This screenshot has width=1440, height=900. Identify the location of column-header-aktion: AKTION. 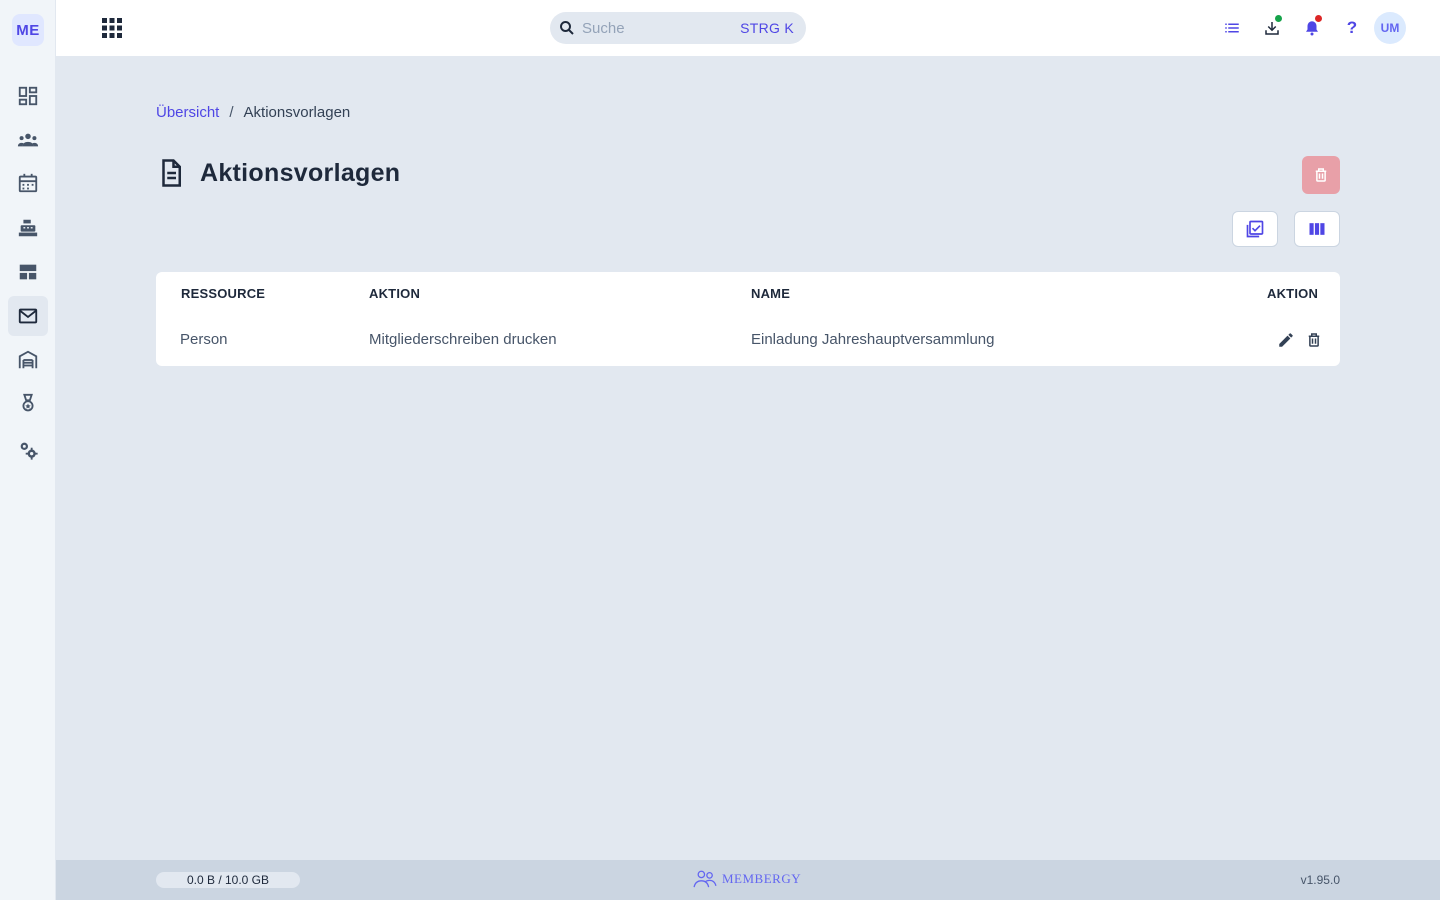
(394, 293).